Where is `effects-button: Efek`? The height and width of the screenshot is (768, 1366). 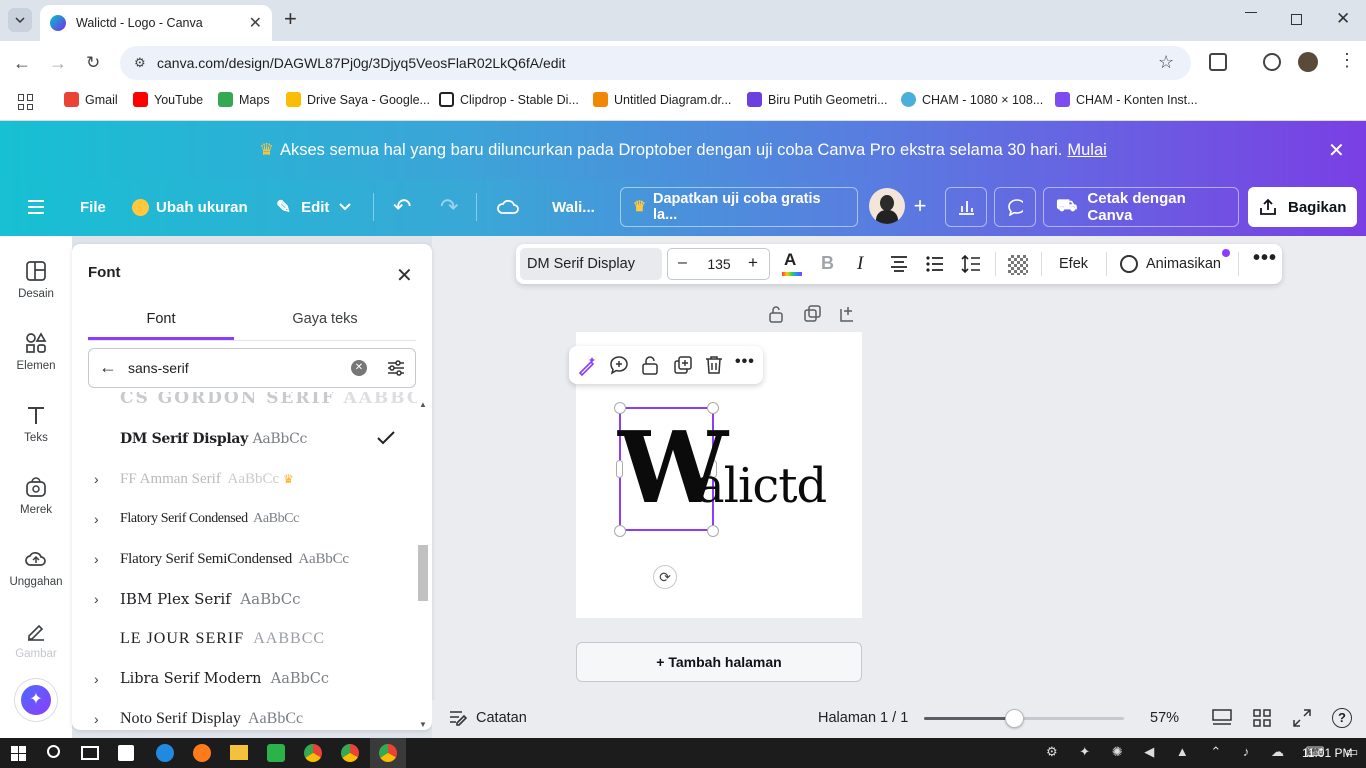 effects-button: Efek is located at coordinates (1073, 264).